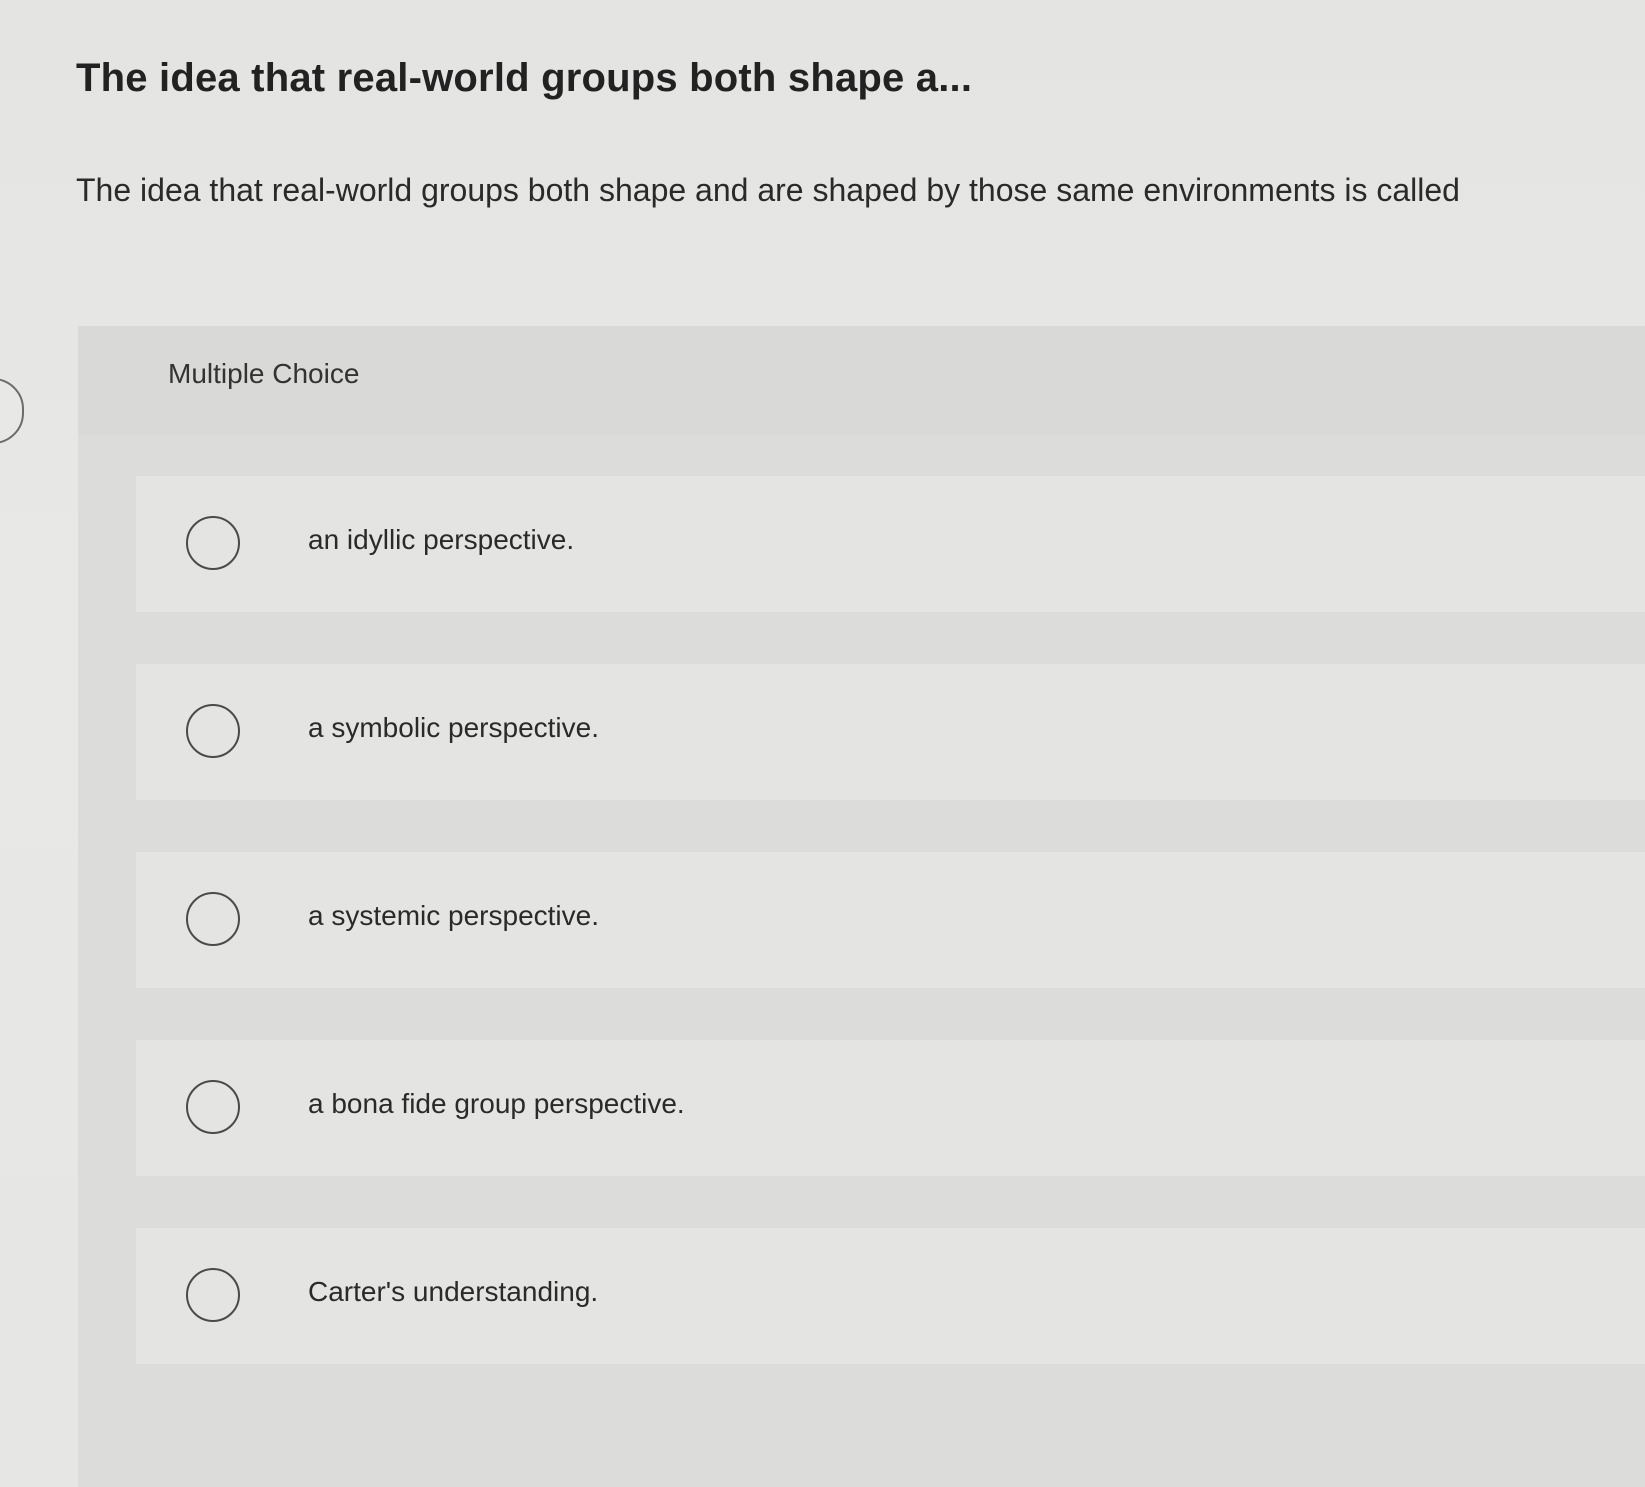 The width and height of the screenshot is (1645, 1487). I want to click on answer-option-label: an idyllic perspective., so click(441, 539).